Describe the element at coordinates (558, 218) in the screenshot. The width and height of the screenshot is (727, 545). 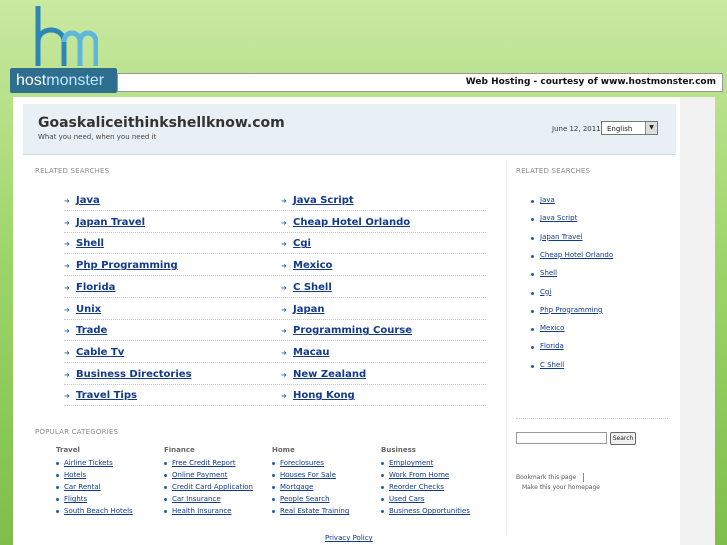
I see `sidebar-link: Java Script` at that location.